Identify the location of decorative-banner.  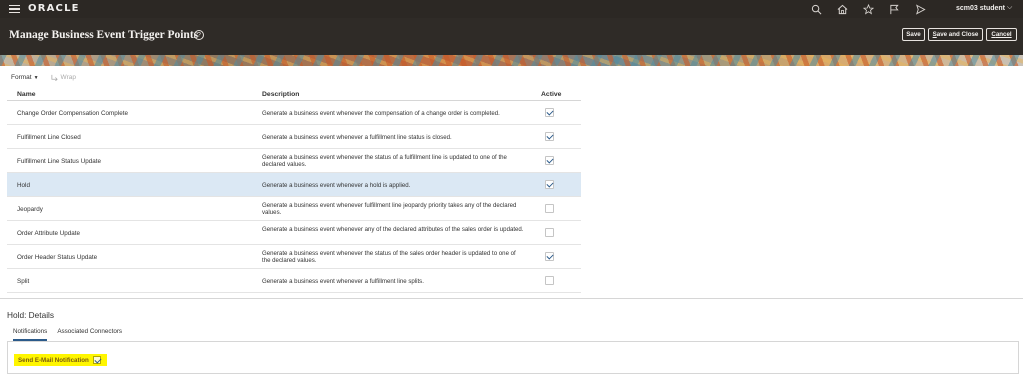
(511, 60).